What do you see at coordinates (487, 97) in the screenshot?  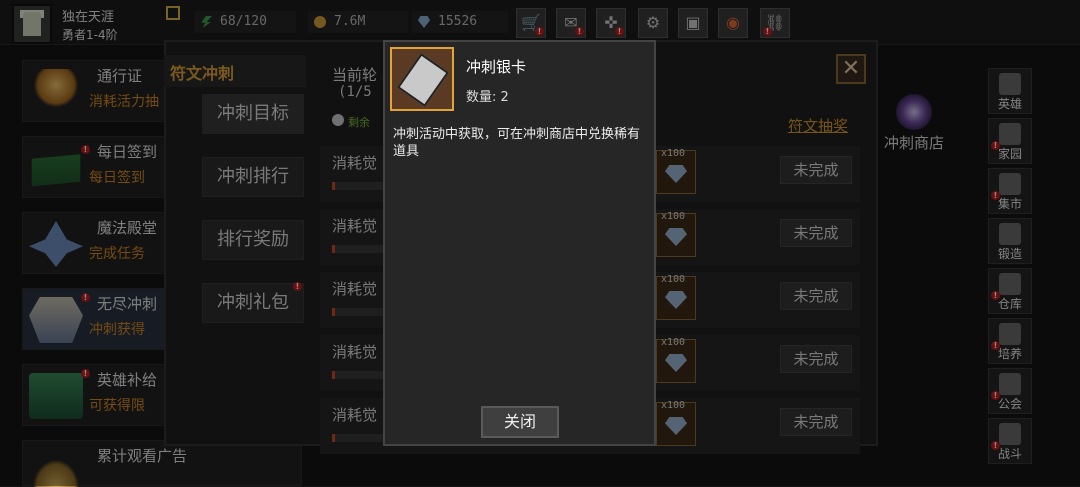 I see `item-quantity: 数量: 2` at bounding box center [487, 97].